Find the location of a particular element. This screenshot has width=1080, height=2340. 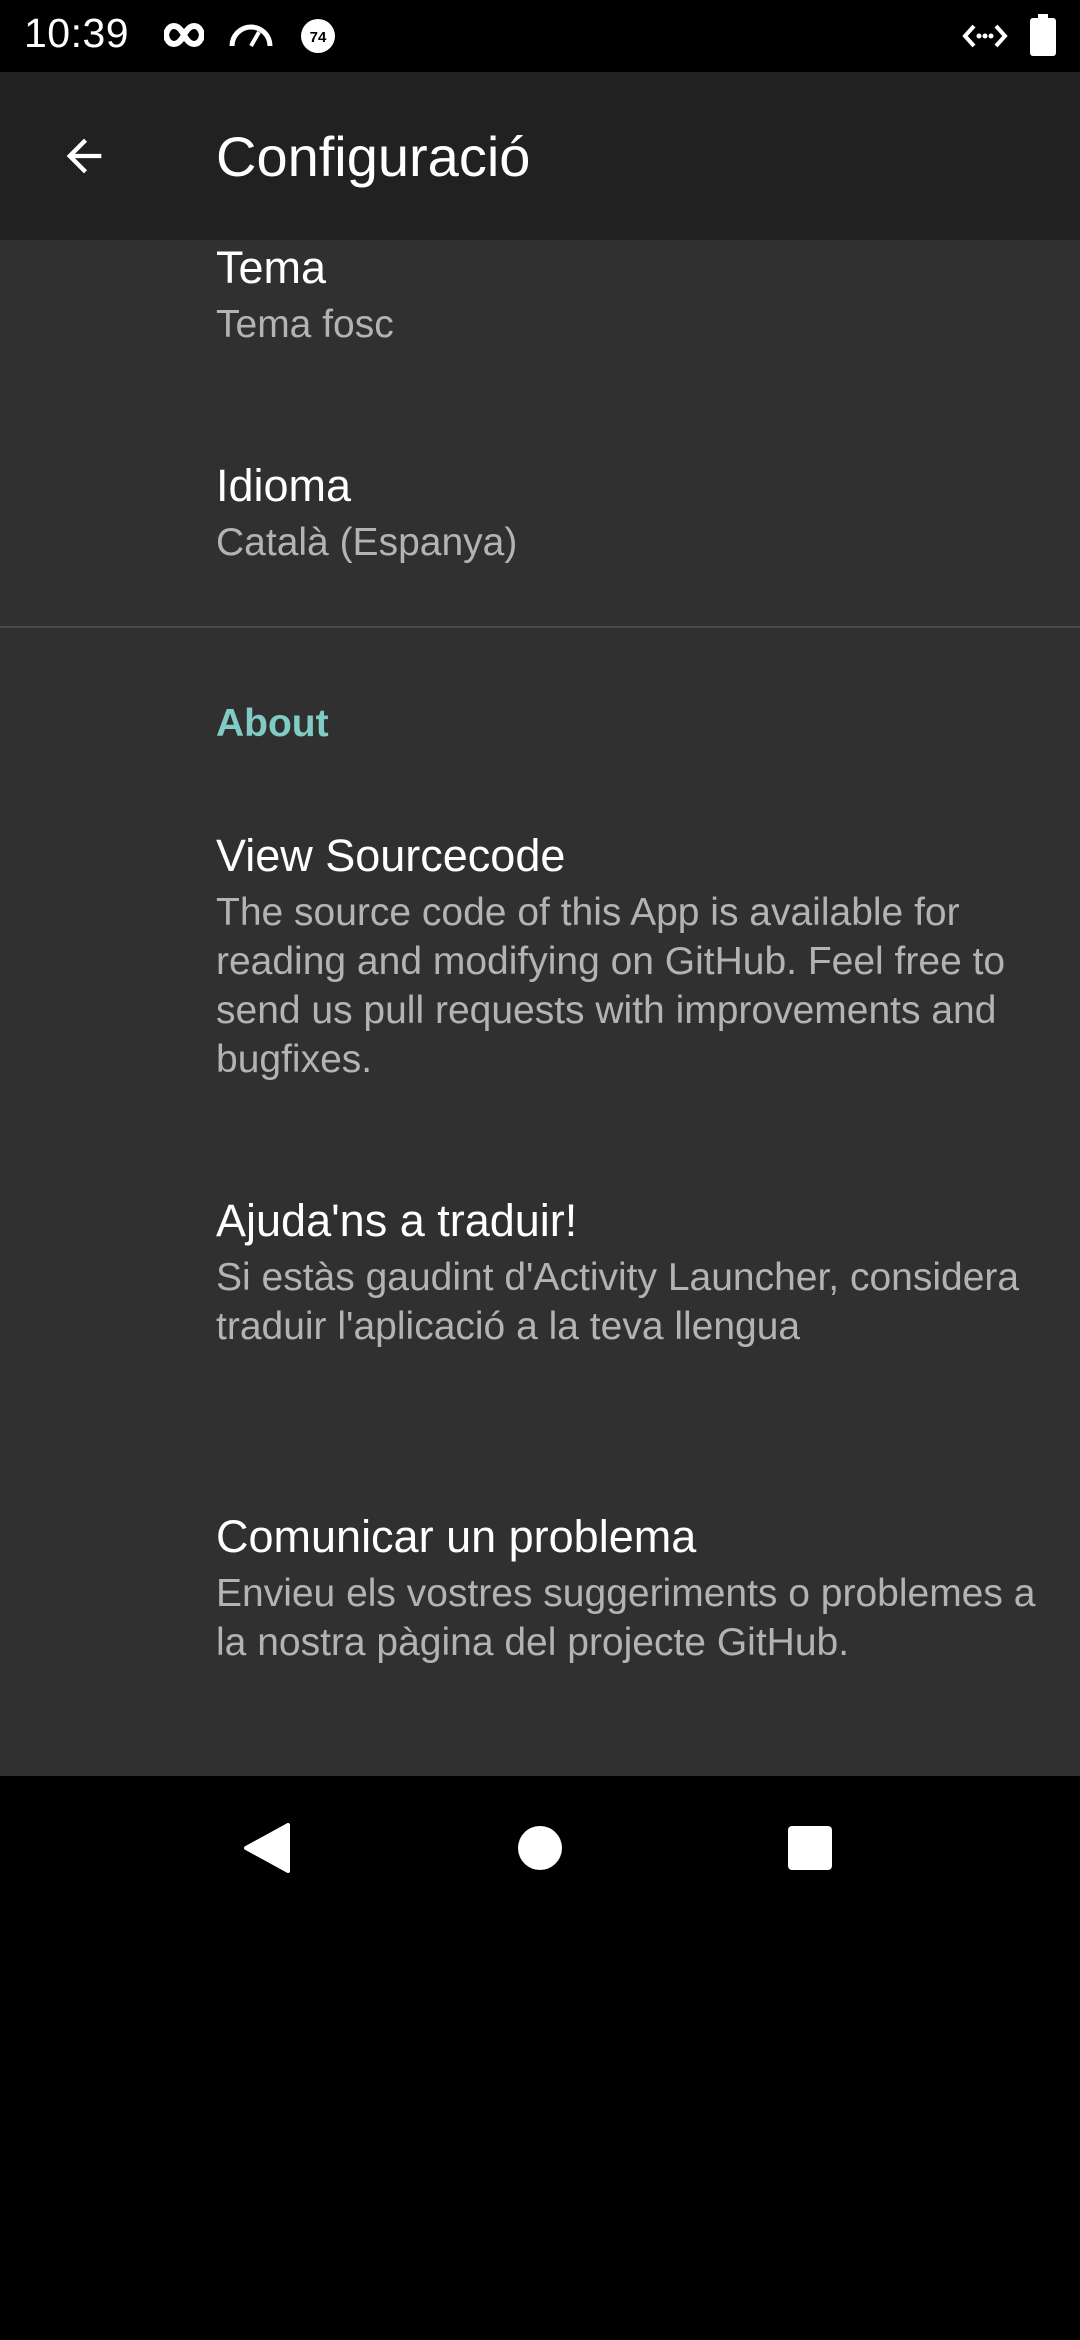

pref-source-title: View Sourcecode is located at coordinates (391, 855).